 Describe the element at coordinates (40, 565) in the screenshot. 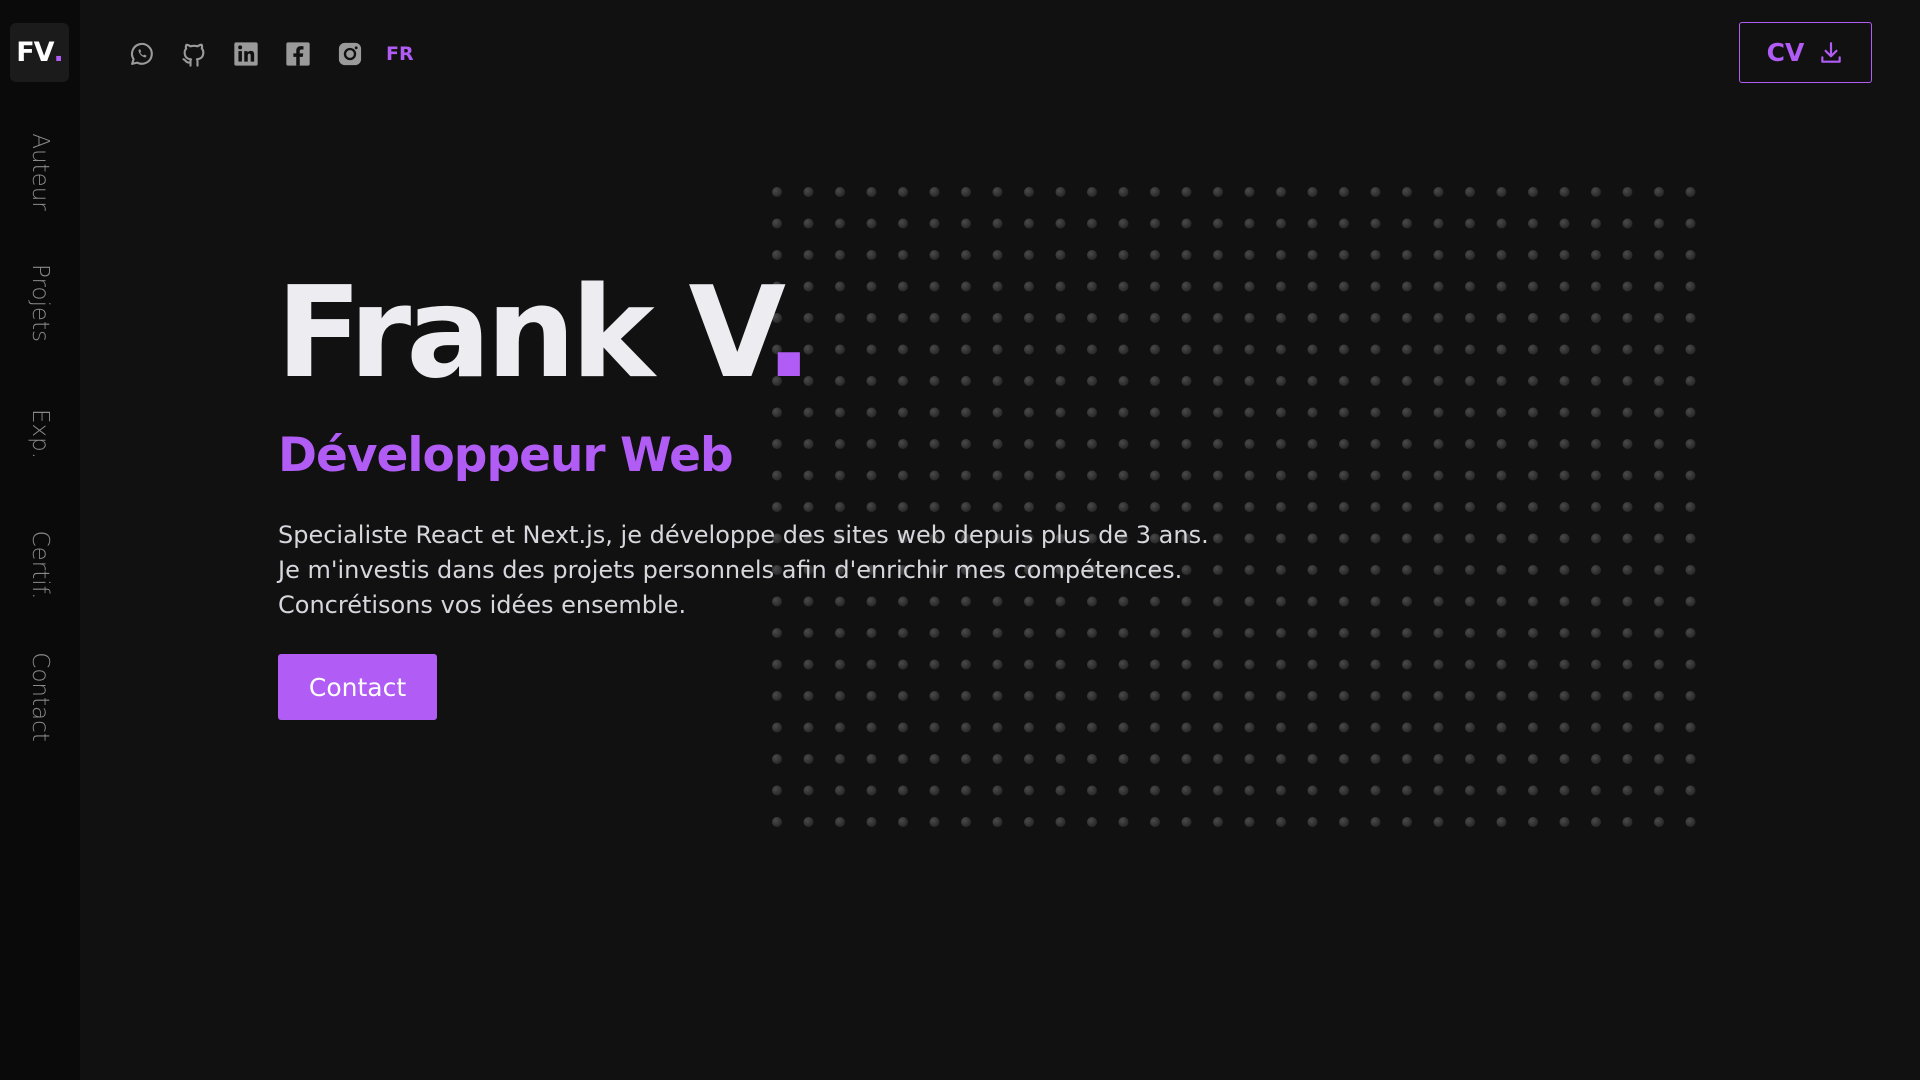

I see `sidebar-item-certif: Certif.` at that location.